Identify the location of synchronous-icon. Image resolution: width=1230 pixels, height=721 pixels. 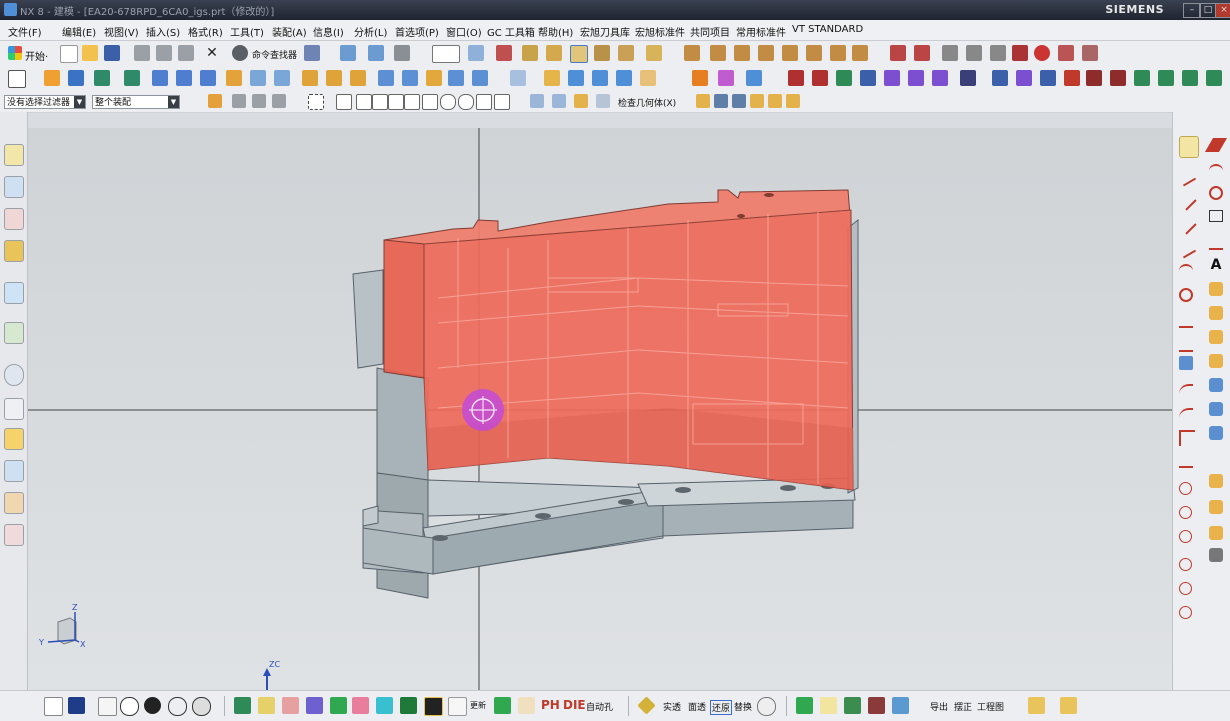
(700, 78).